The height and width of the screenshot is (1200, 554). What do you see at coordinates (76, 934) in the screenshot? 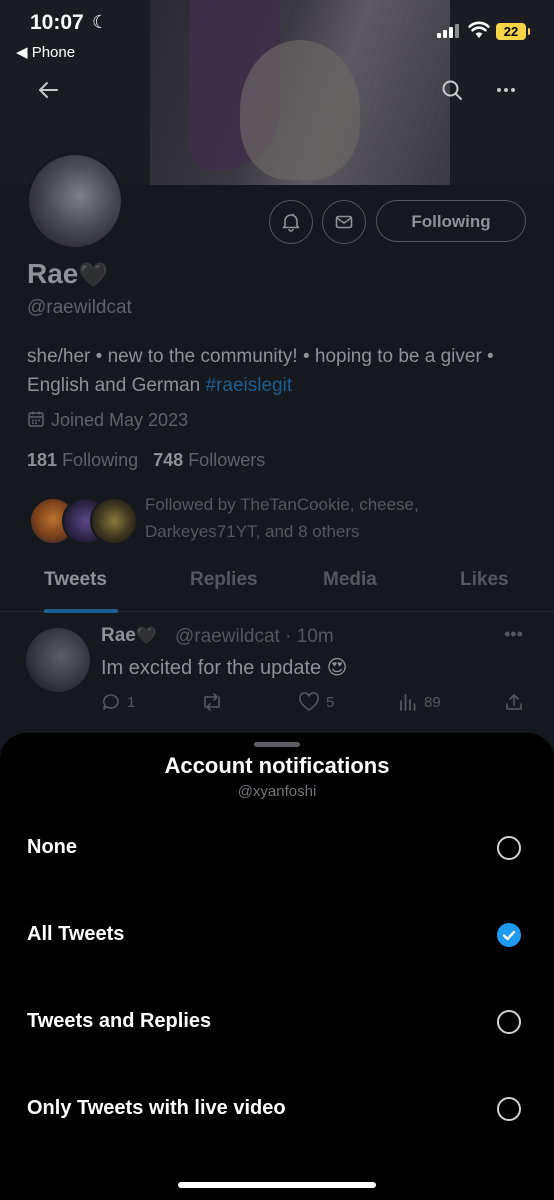
I see `option-label: All Tweets` at bounding box center [76, 934].